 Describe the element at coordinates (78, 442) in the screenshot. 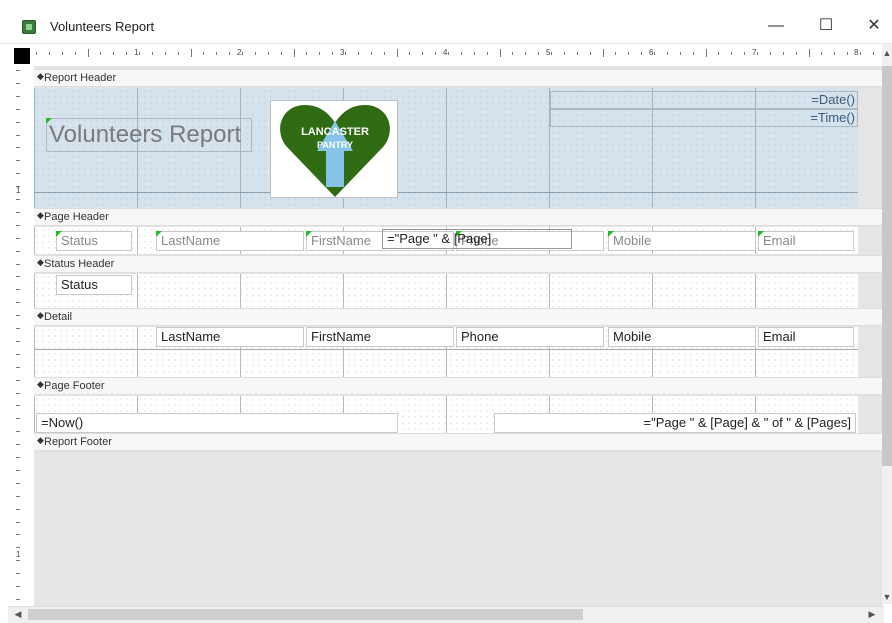

I see `section-label: Report Footer` at that location.